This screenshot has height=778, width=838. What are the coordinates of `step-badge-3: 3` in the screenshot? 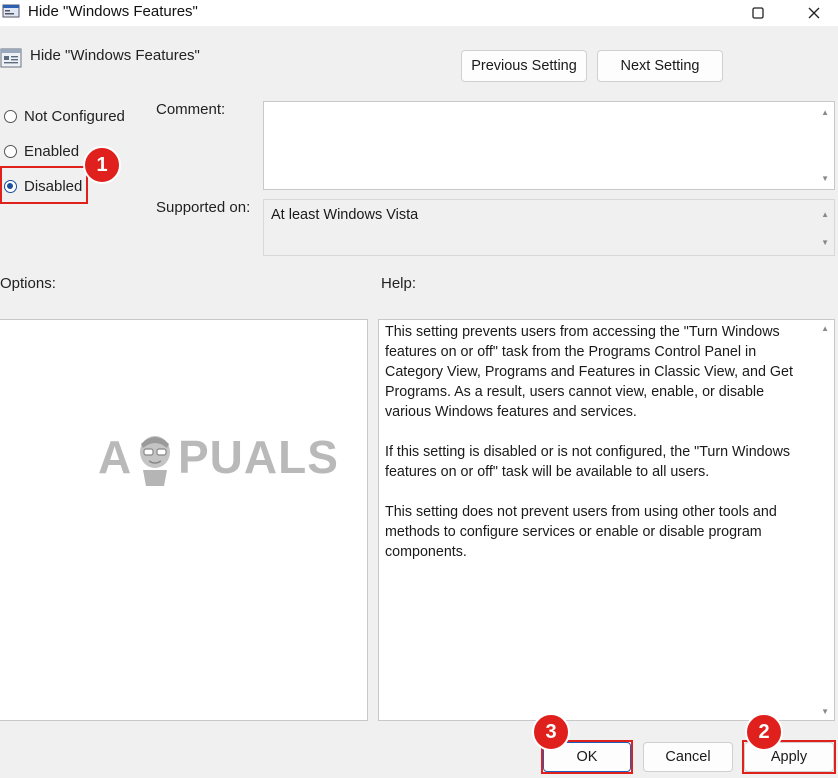 It's located at (551, 732).